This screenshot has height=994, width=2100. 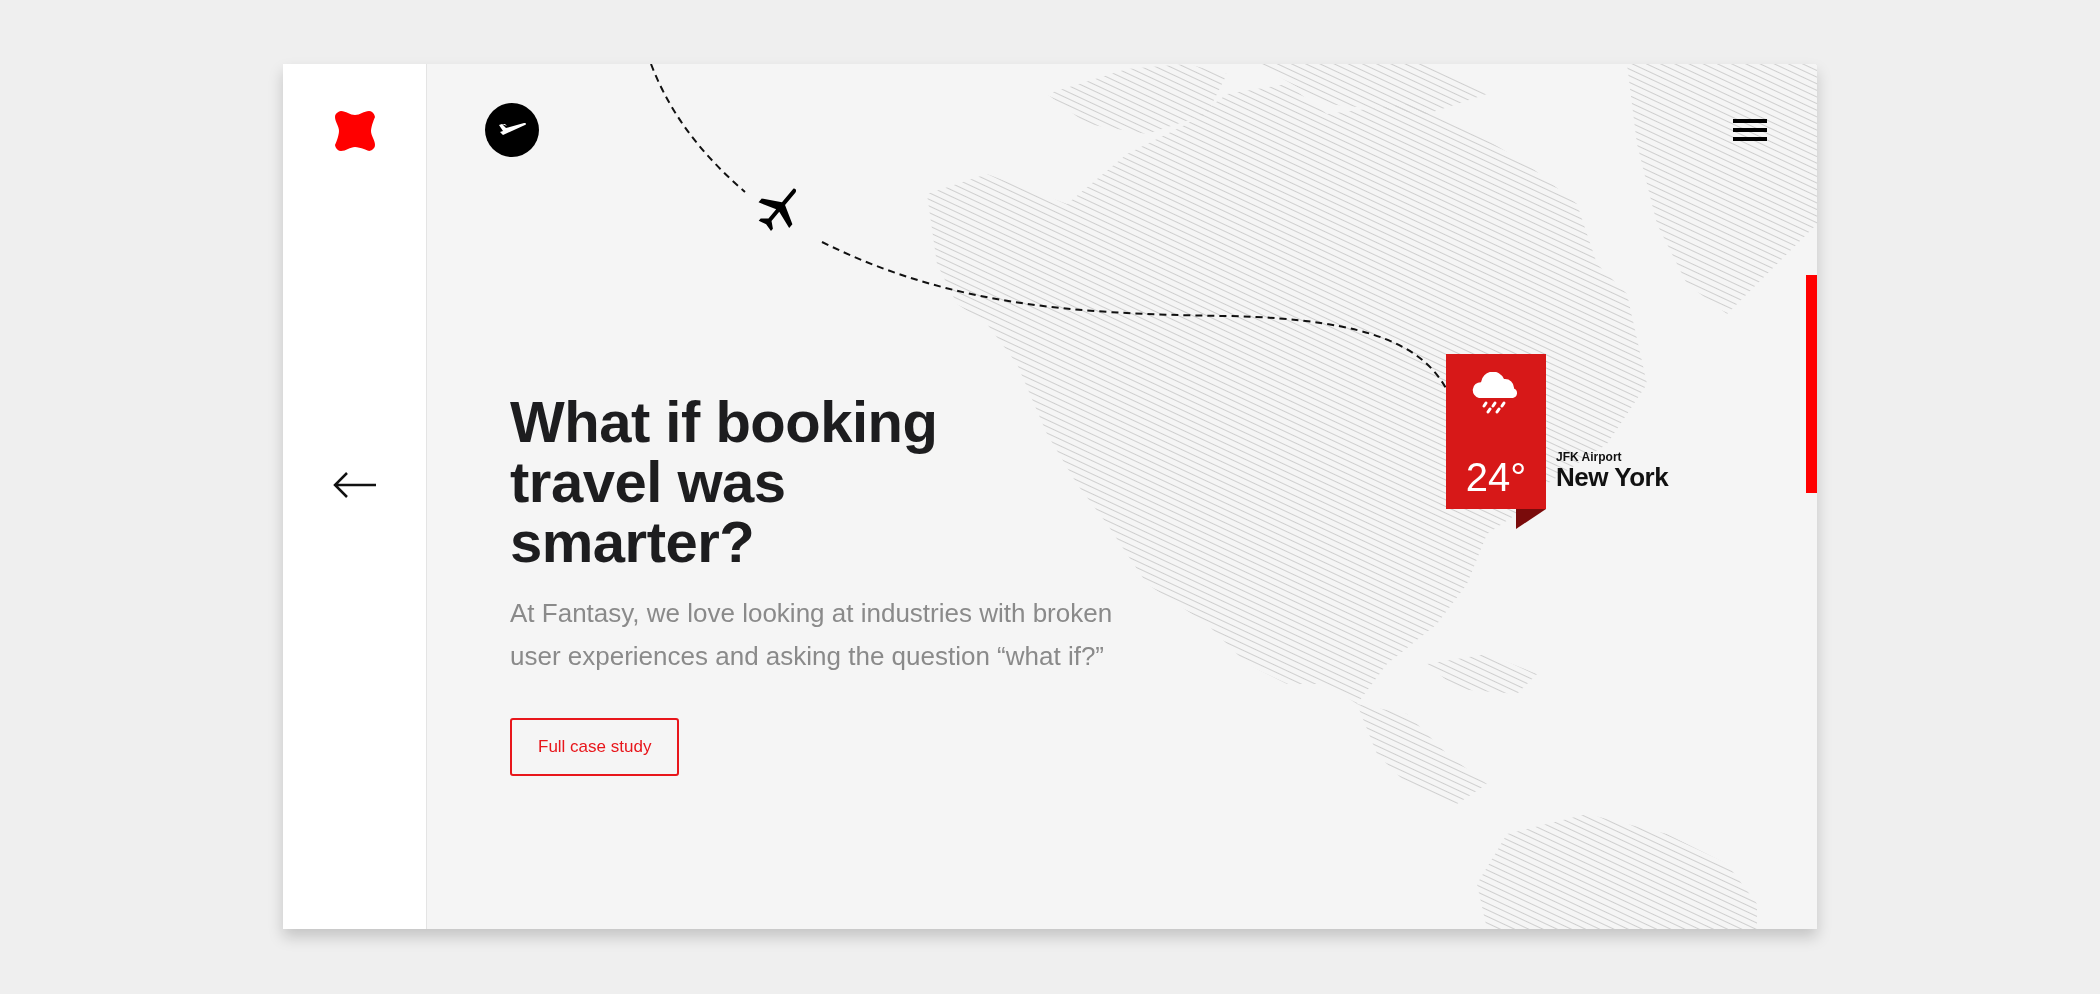 What do you see at coordinates (812, 635) in the screenshot?
I see `hero-description: At Fantasy, we love looking at industries with broken user experiences and asking the question “what if?”` at bounding box center [812, 635].